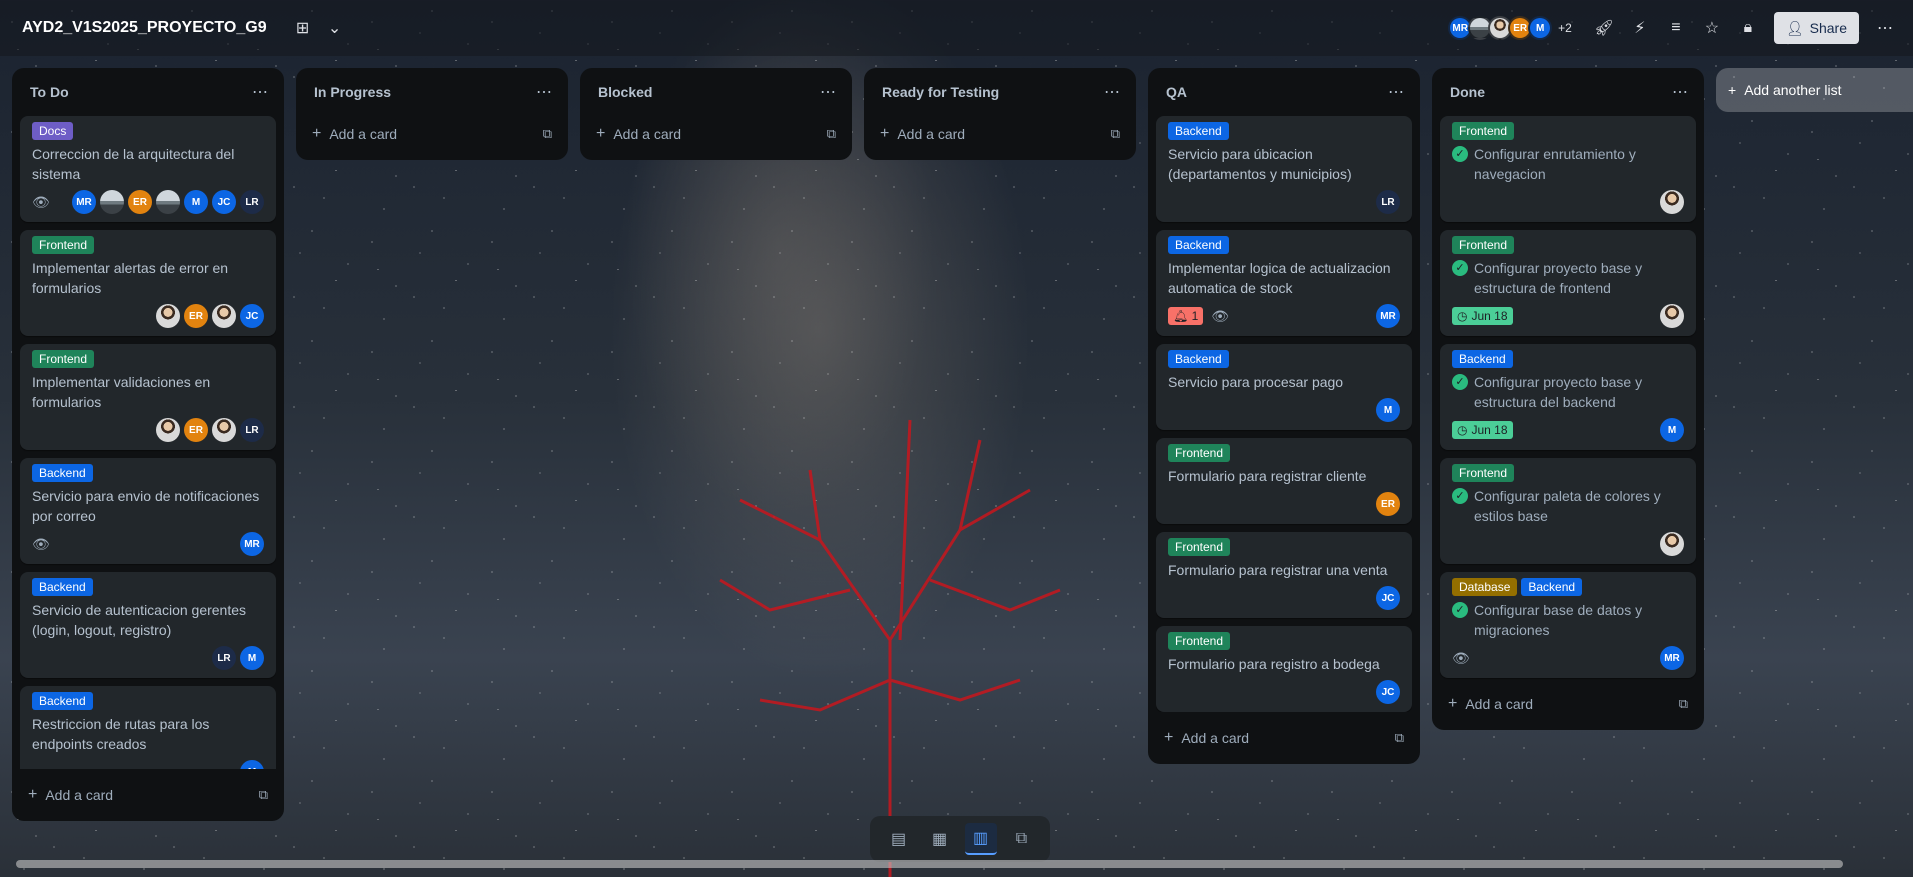 This screenshot has height=877, width=1913. Describe the element at coordinates (625, 92) in the screenshot. I see `list-title: Blocked` at that location.